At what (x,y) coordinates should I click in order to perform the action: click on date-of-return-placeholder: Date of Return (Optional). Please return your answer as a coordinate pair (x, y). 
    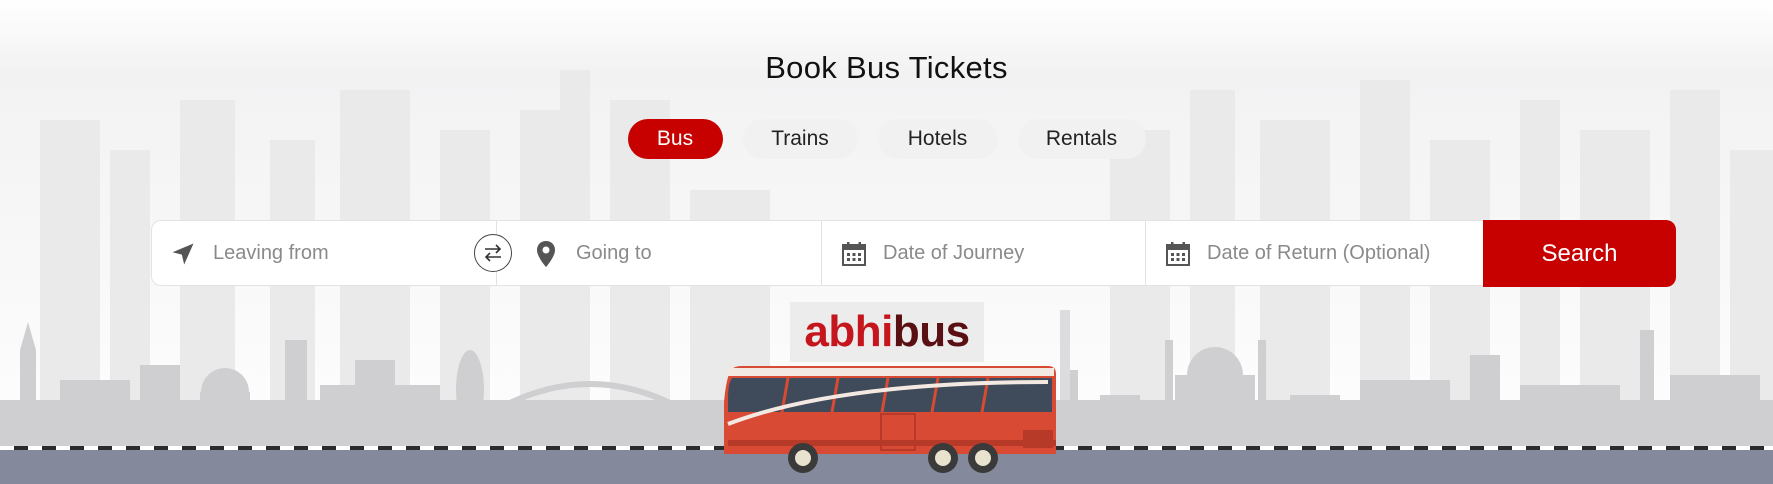
    Looking at the image, I should click on (1319, 252).